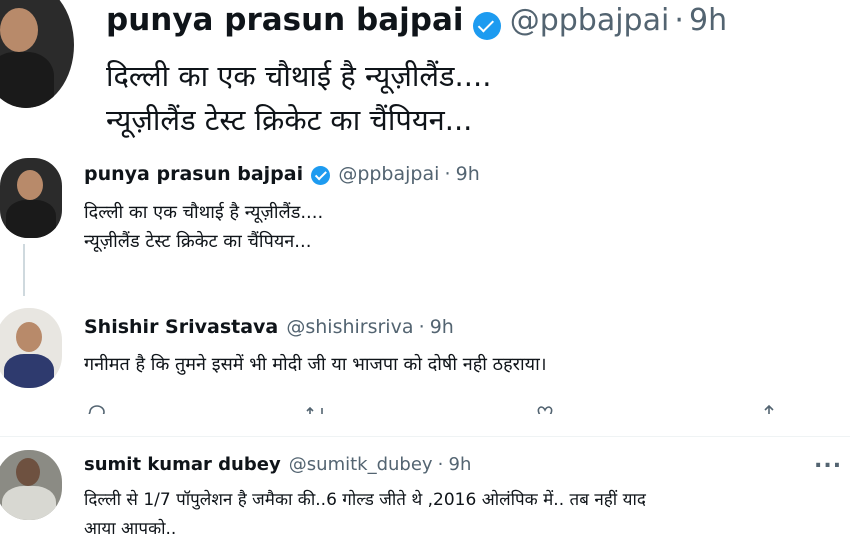  Describe the element at coordinates (545, 408) in the screenshot. I see `like-icon` at that location.